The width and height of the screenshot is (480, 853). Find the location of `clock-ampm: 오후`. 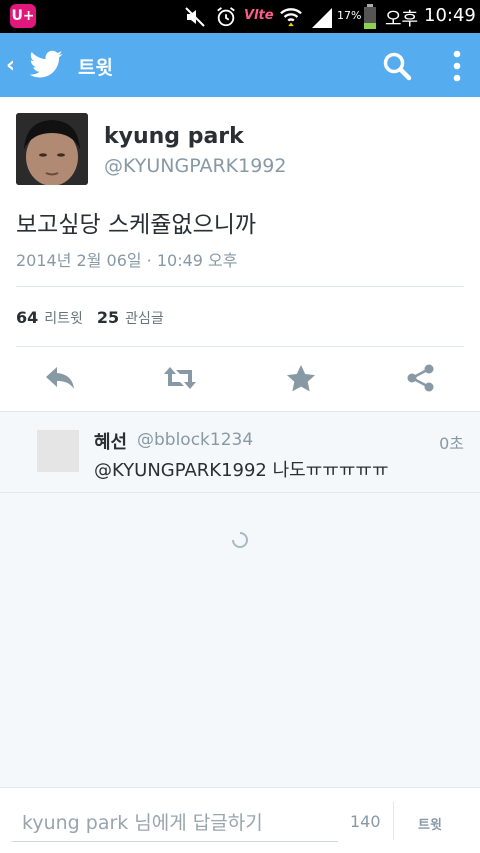

clock-ampm: 오후 is located at coordinates (402, 19).